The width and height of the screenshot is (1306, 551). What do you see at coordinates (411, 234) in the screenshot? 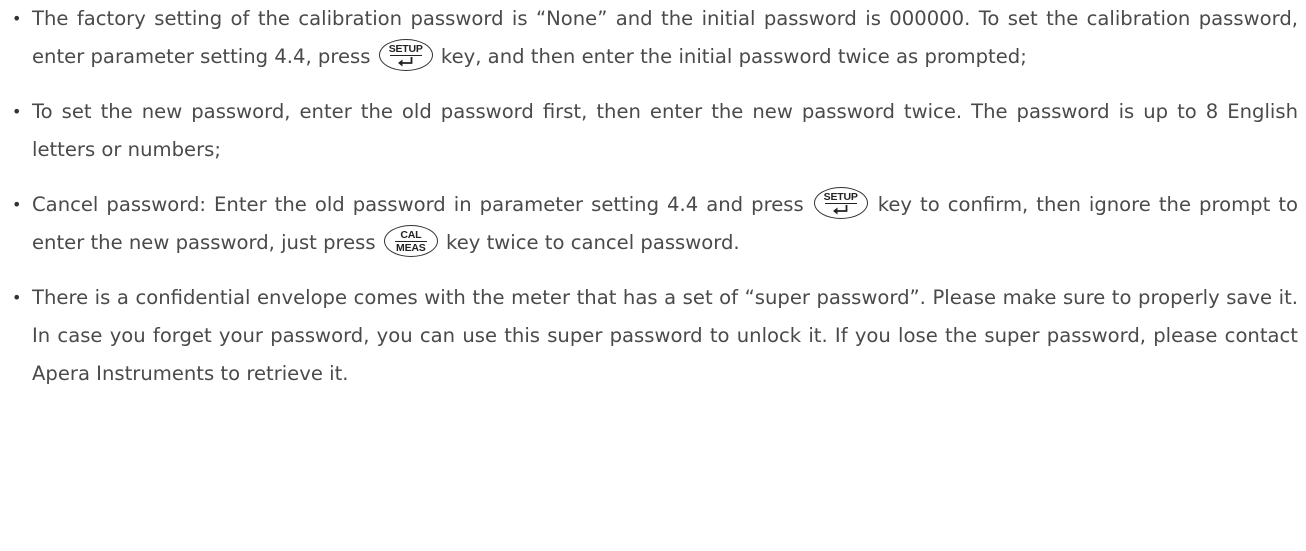
I see `cal-key-label: CAL` at bounding box center [411, 234].